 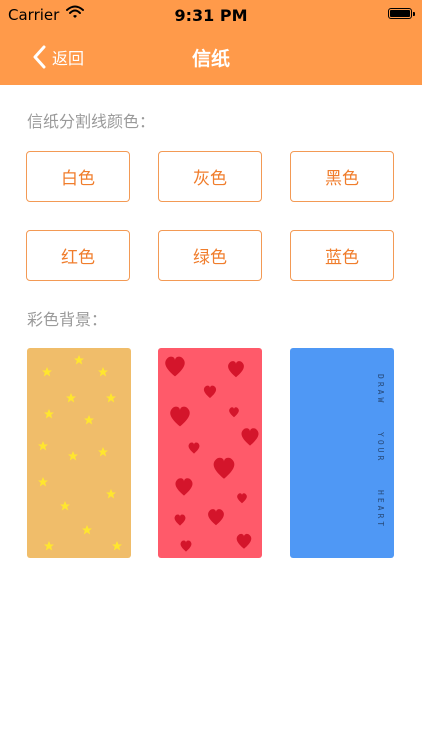 I want to click on draw-your-heart-background-card: DRAW YOUR HEART, so click(x=342, y=453).